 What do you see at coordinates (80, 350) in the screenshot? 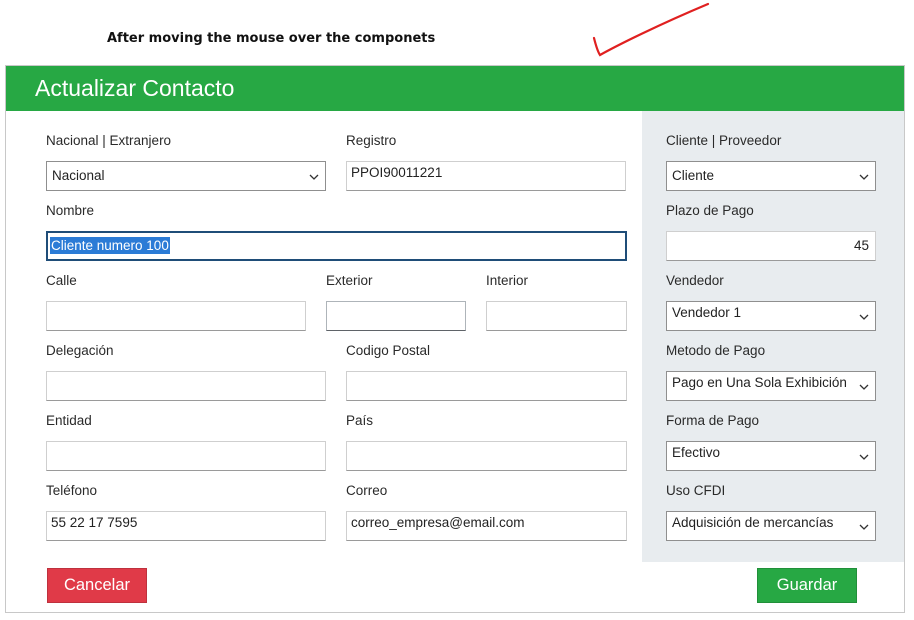
I see `delegacion-label: Delegación` at bounding box center [80, 350].